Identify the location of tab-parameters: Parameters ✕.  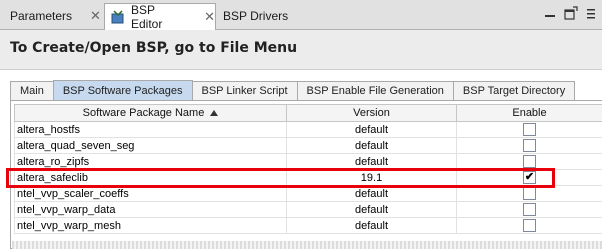
(53, 15).